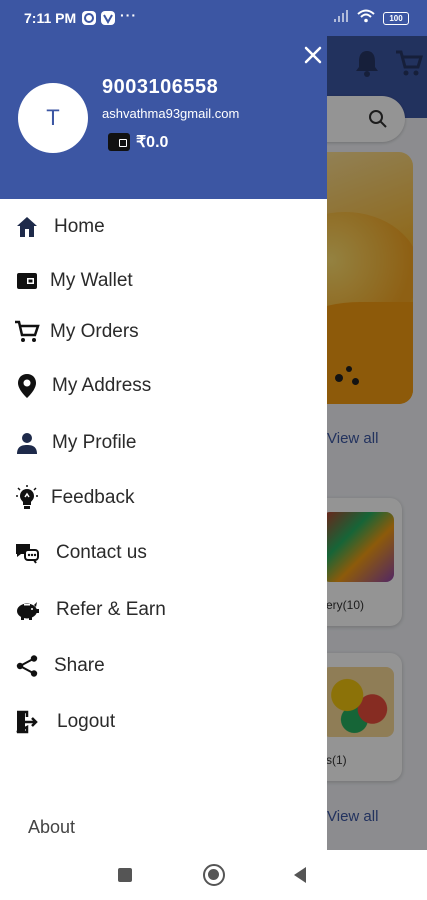  Describe the element at coordinates (27, 227) in the screenshot. I see `home-icon` at that location.